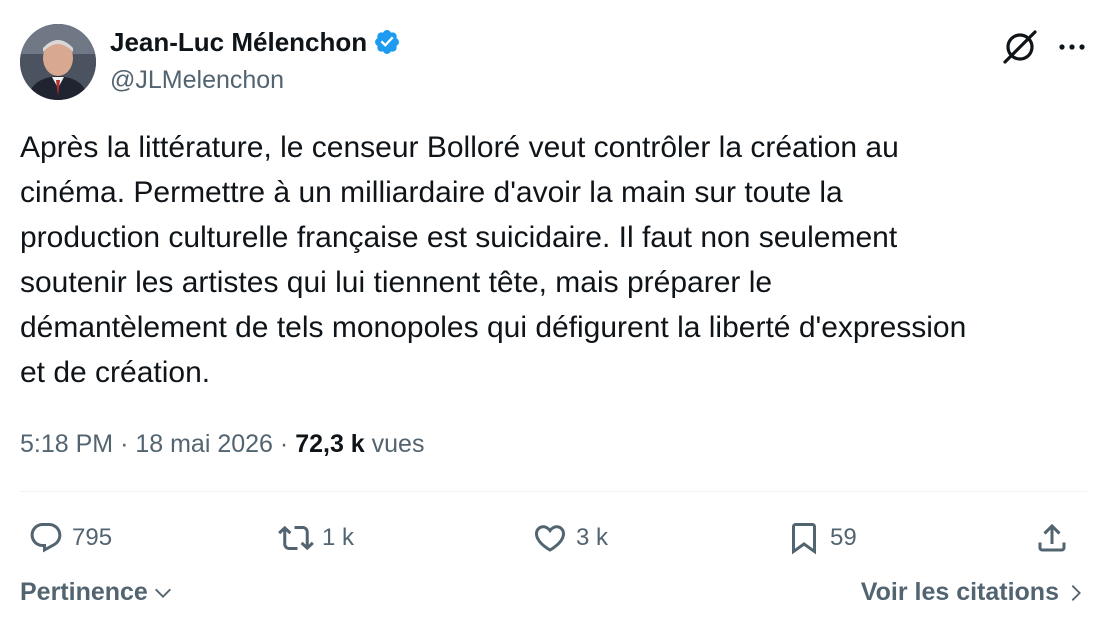 The image size is (1107, 630). I want to click on reply-icon, so click(46, 538).